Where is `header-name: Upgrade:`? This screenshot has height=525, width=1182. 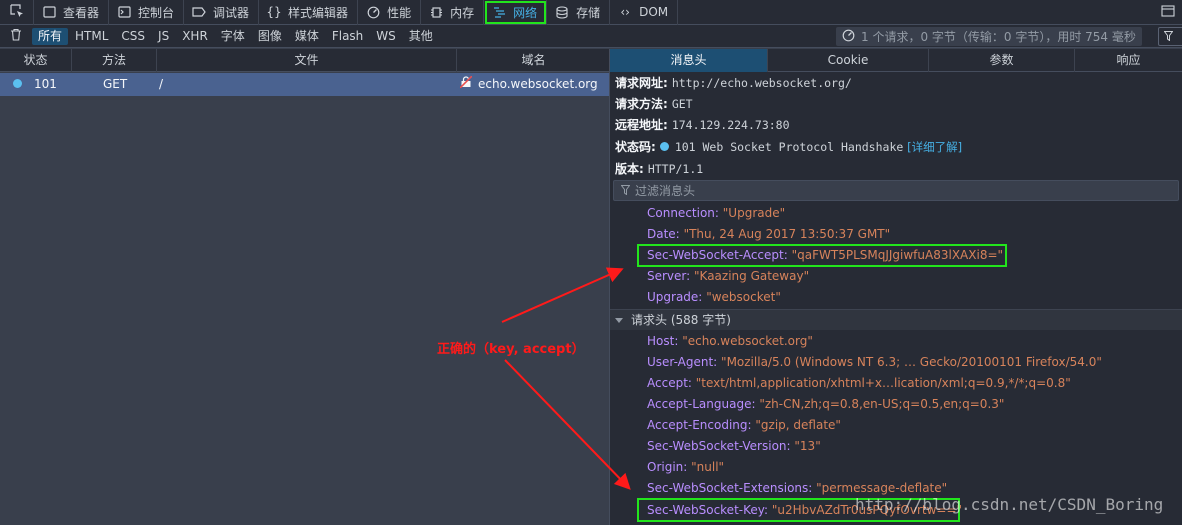 header-name: Upgrade: is located at coordinates (675, 297).